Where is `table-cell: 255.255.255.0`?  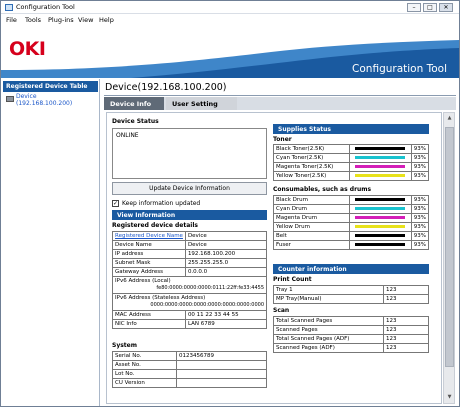
table-cell: 255.255.255.0 is located at coordinates (226, 263).